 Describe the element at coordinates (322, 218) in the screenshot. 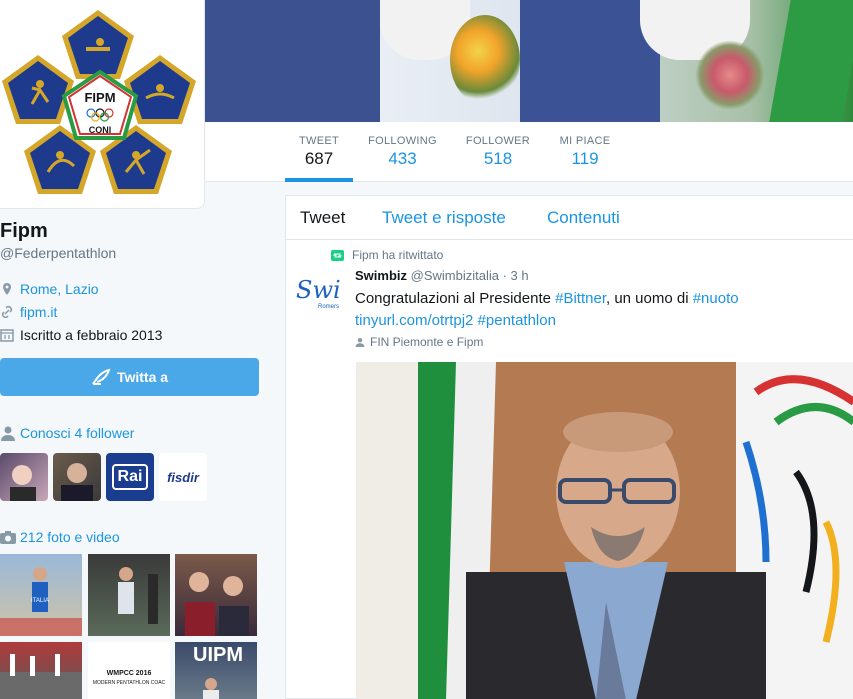

I see `tab-tweets: Tweet` at that location.